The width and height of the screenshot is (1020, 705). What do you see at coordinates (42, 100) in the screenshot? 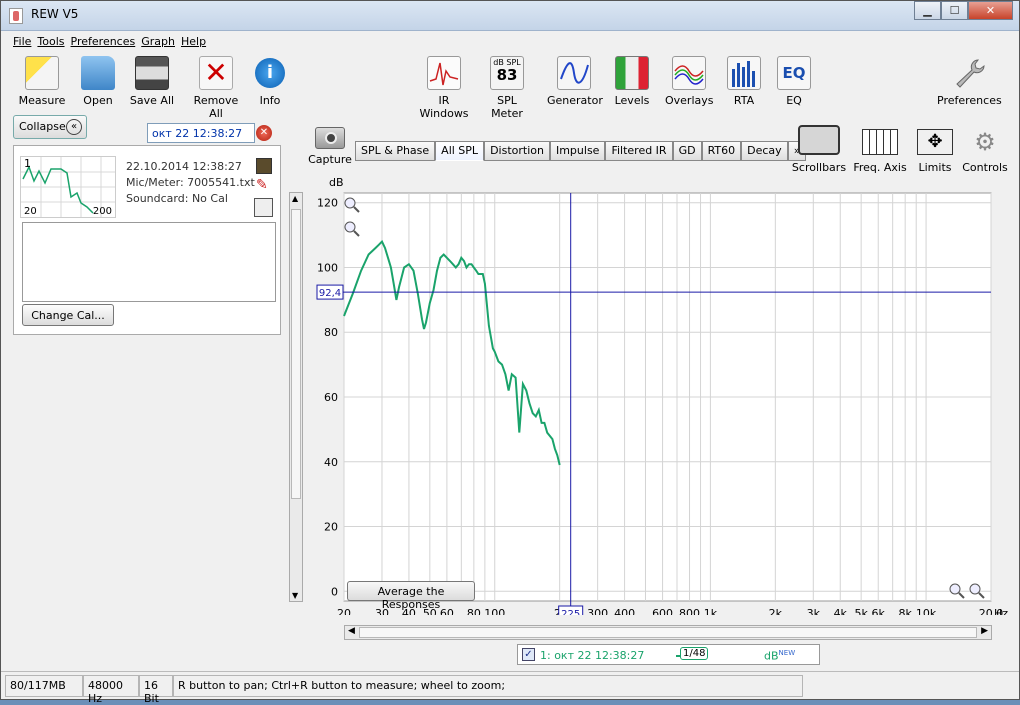
I see `measure-label: Measure` at bounding box center [42, 100].